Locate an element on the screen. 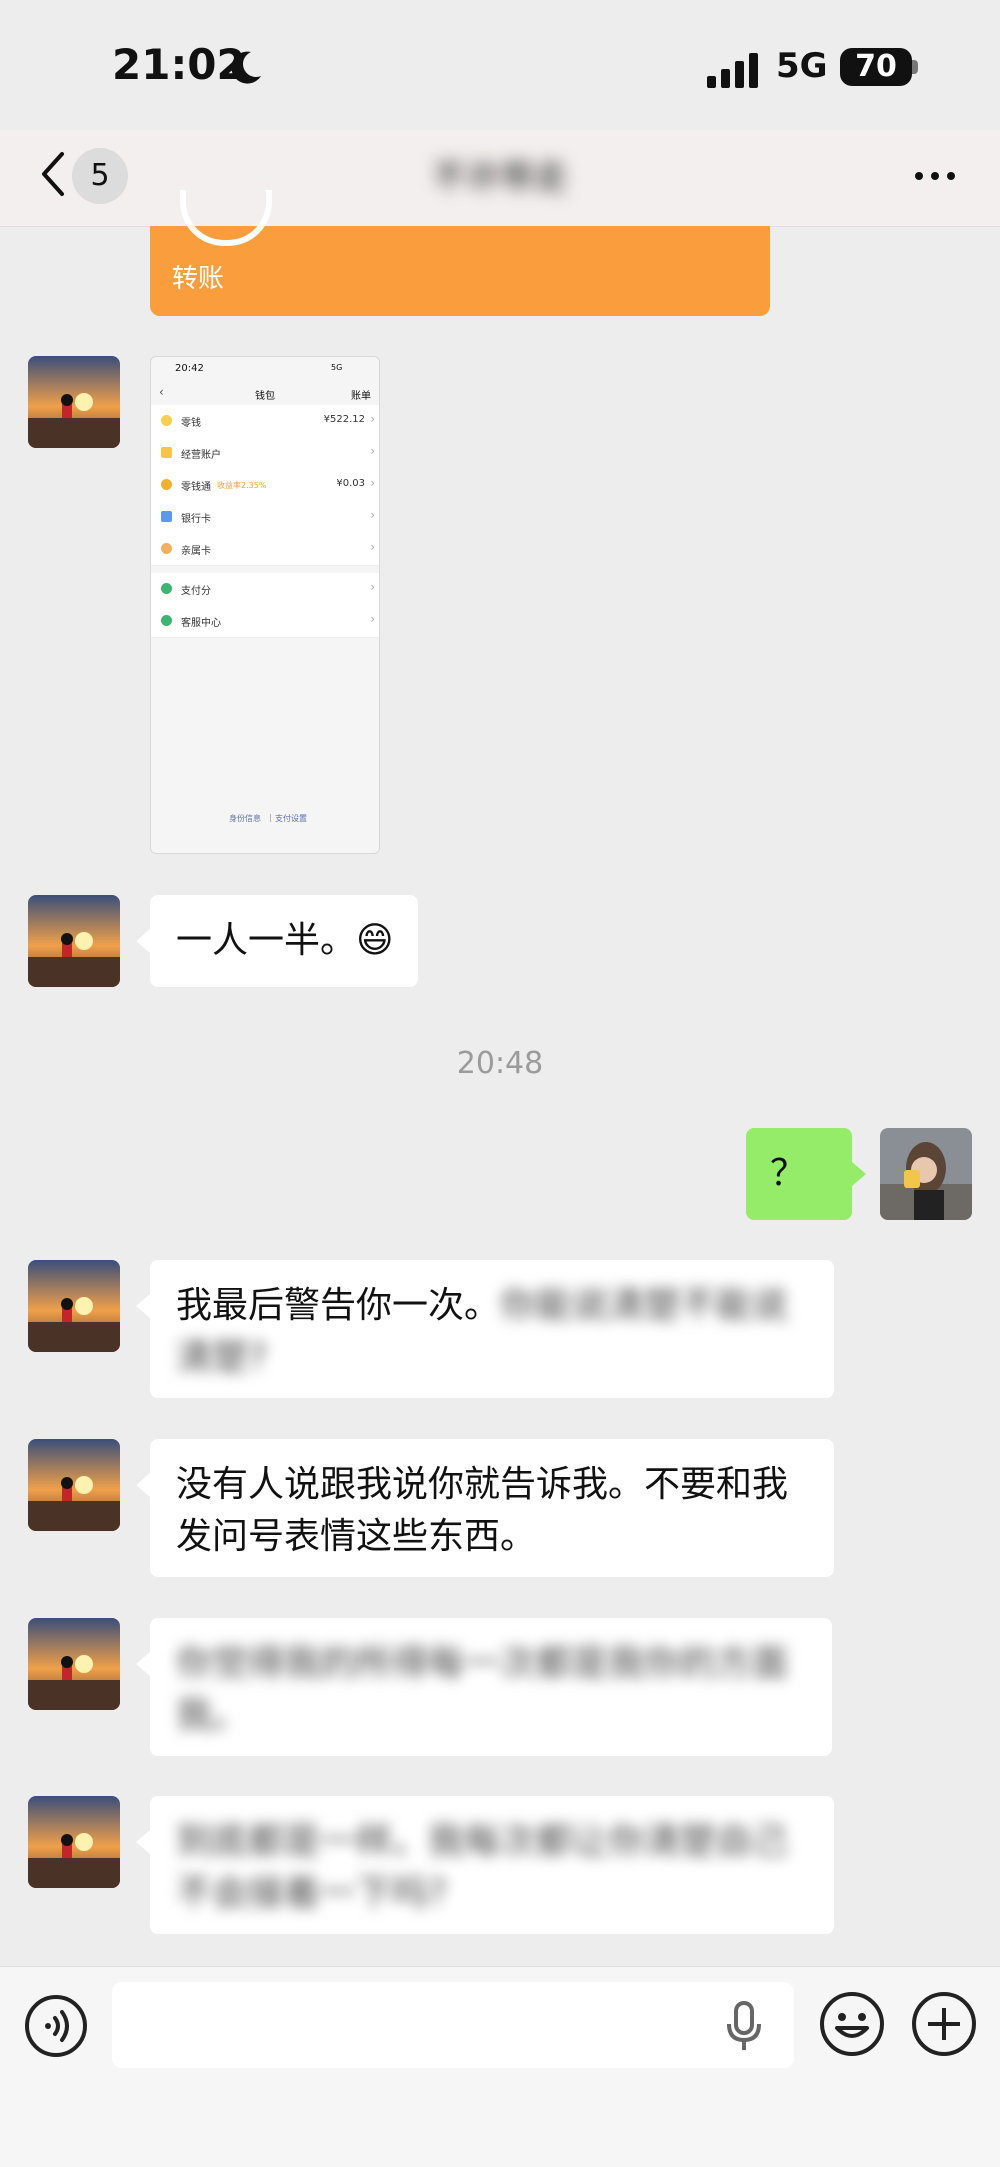 Image resolution: width=1000 pixels, height=2167 pixels. coin-icon is located at coordinates (166, 420).